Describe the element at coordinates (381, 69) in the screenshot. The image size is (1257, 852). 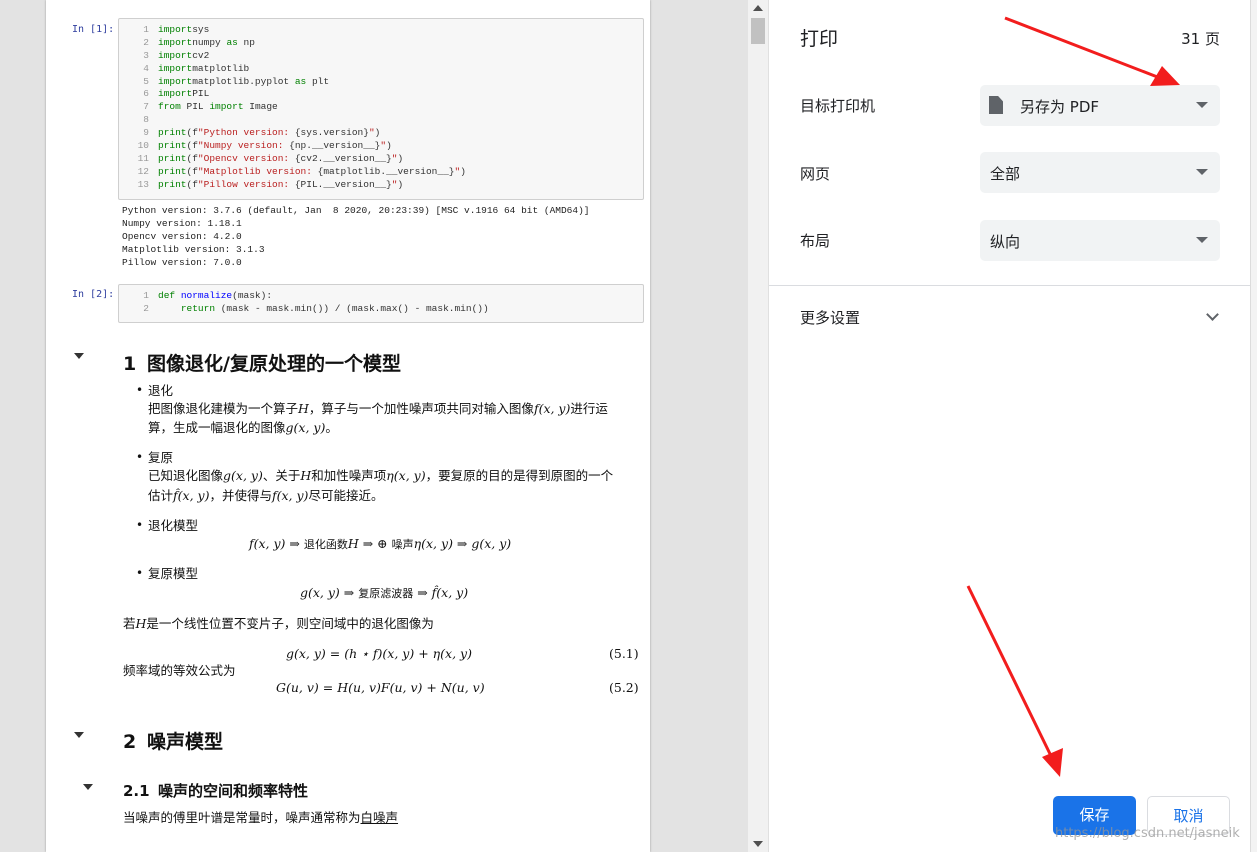
I see `code-line: 4 importmatplotlib` at that location.